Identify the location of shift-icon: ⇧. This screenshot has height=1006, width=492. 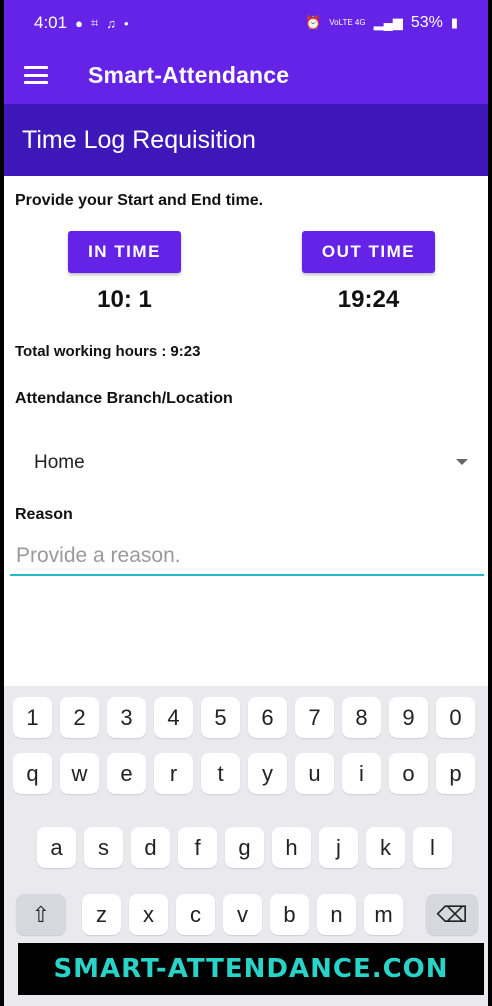
(41, 914).